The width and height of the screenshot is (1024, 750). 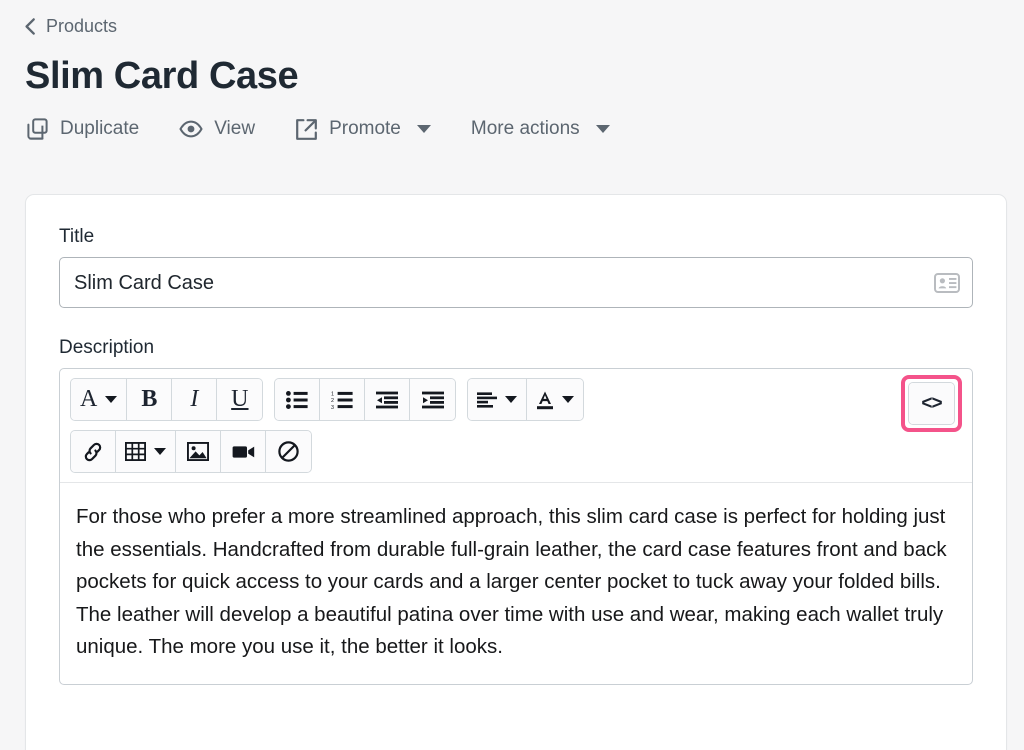 I want to click on no-entry-icon, so click(x=288, y=451).